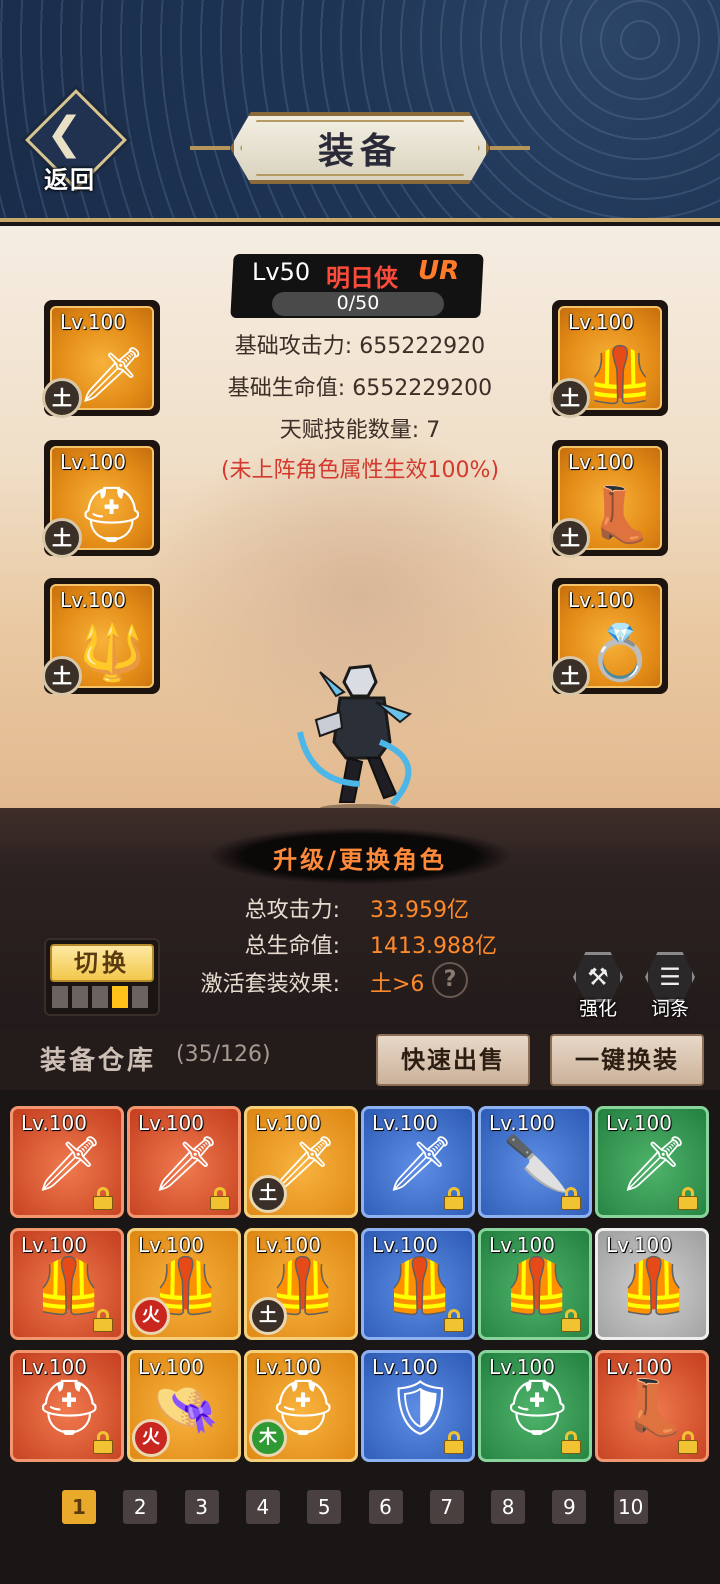  What do you see at coordinates (537, 1407) in the screenshot?
I see `pink-helmet-icon: ⛑` at bounding box center [537, 1407].